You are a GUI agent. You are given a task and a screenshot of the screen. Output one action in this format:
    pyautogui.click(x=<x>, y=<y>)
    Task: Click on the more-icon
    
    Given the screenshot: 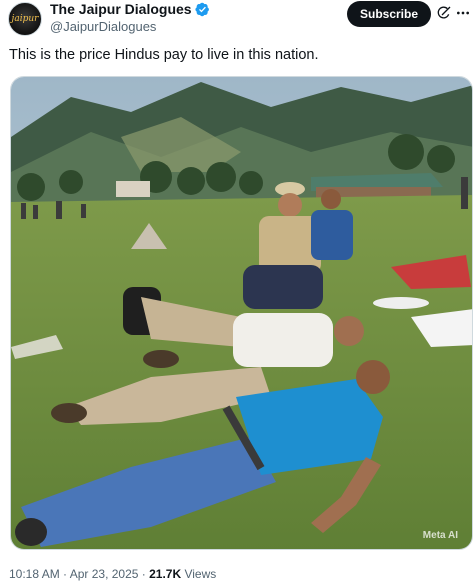 What is the action you would take?
    pyautogui.click(x=463, y=13)
    